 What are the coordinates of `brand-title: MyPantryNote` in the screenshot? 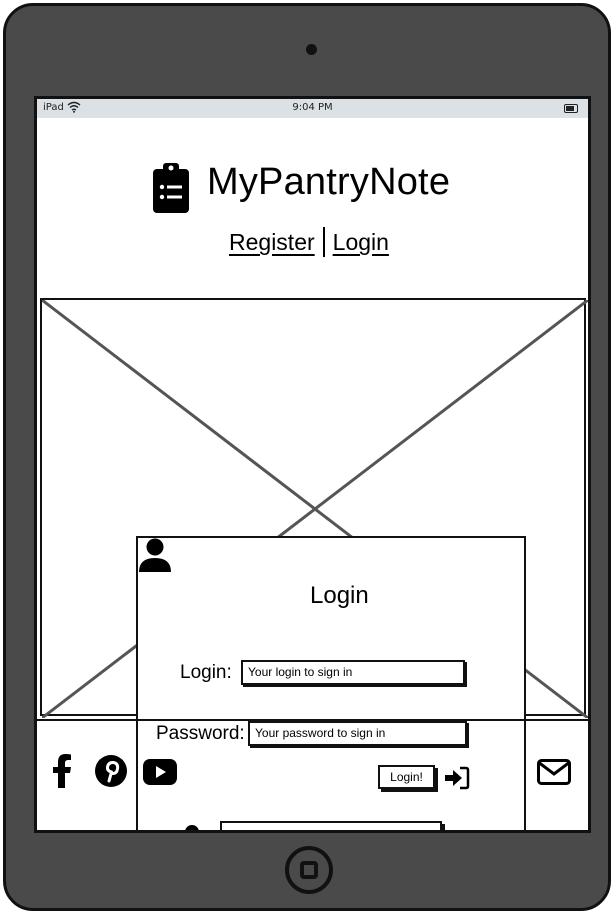 It's located at (329, 182).